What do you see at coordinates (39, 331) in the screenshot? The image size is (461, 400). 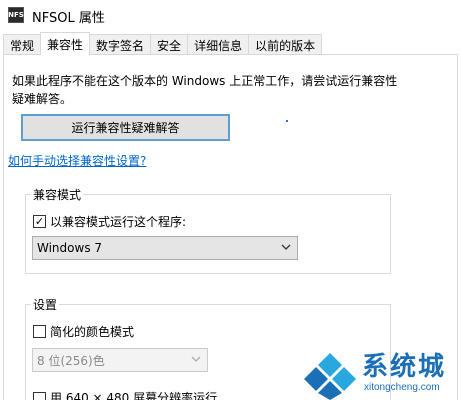 I see `reduced-color-checkbox` at bounding box center [39, 331].